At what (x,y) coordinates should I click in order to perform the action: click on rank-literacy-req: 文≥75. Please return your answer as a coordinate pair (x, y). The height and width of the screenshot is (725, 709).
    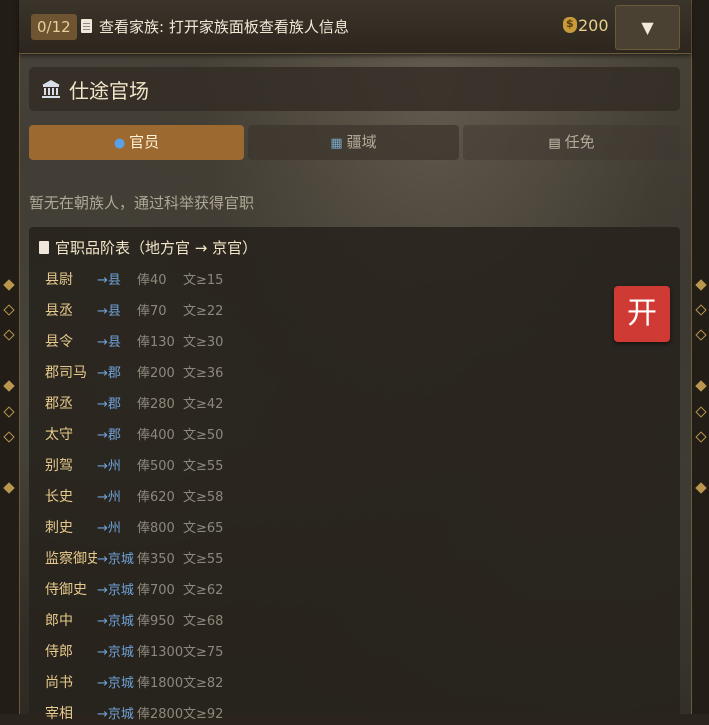
    Looking at the image, I should click on (203, 652).